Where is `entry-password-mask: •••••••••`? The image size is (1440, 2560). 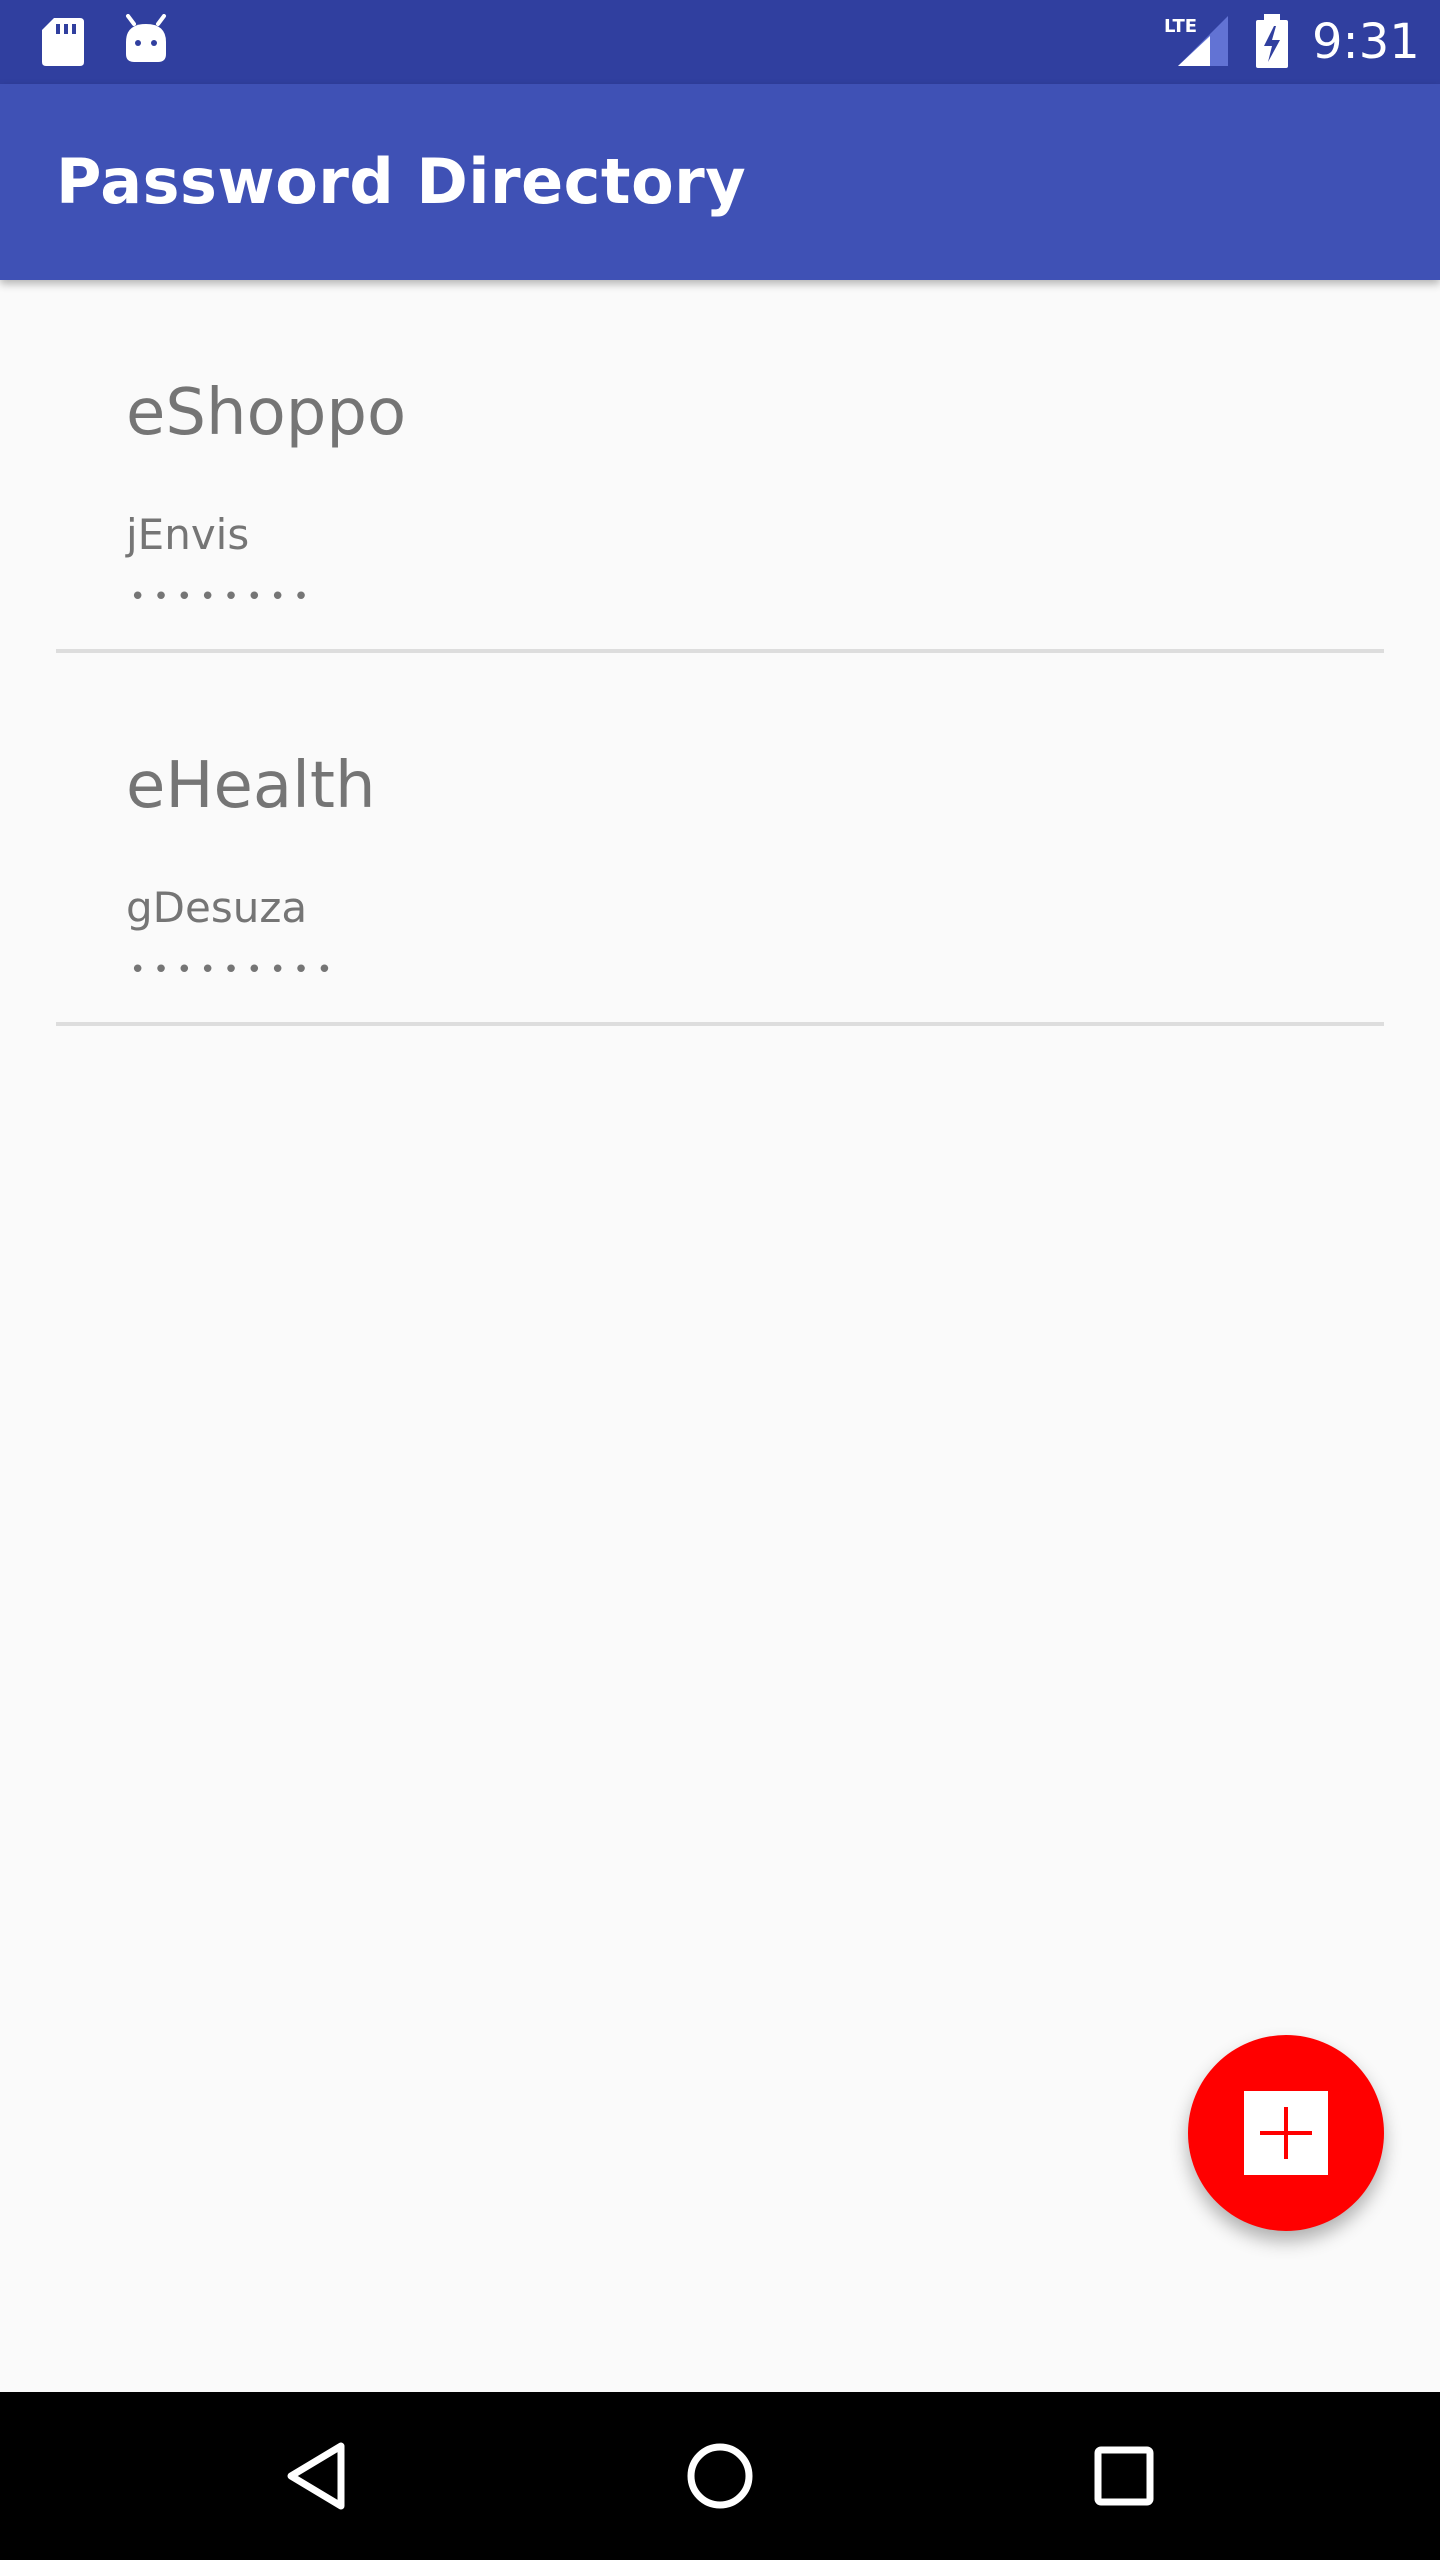 entry-password-mask: ••••••••• is located at coordinates (235, 970).